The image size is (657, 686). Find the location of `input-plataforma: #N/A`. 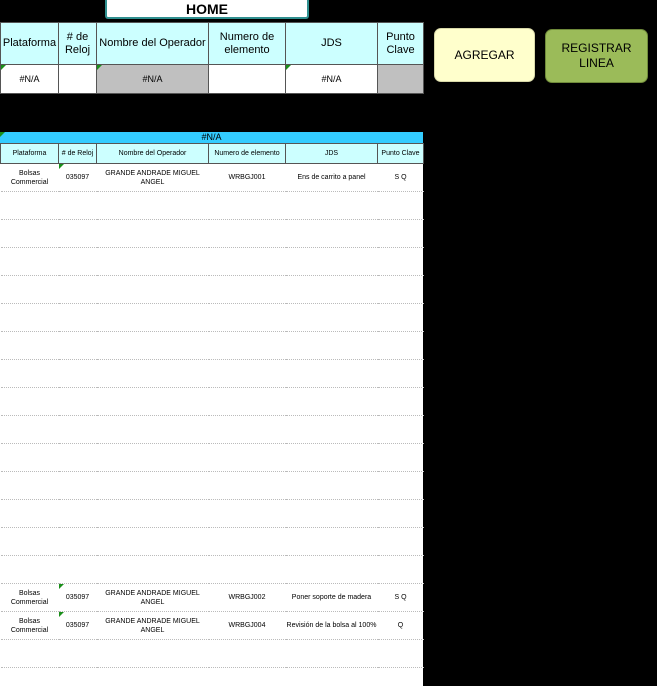

input-plataforma: #N/A is located at coordinates (29, 79).